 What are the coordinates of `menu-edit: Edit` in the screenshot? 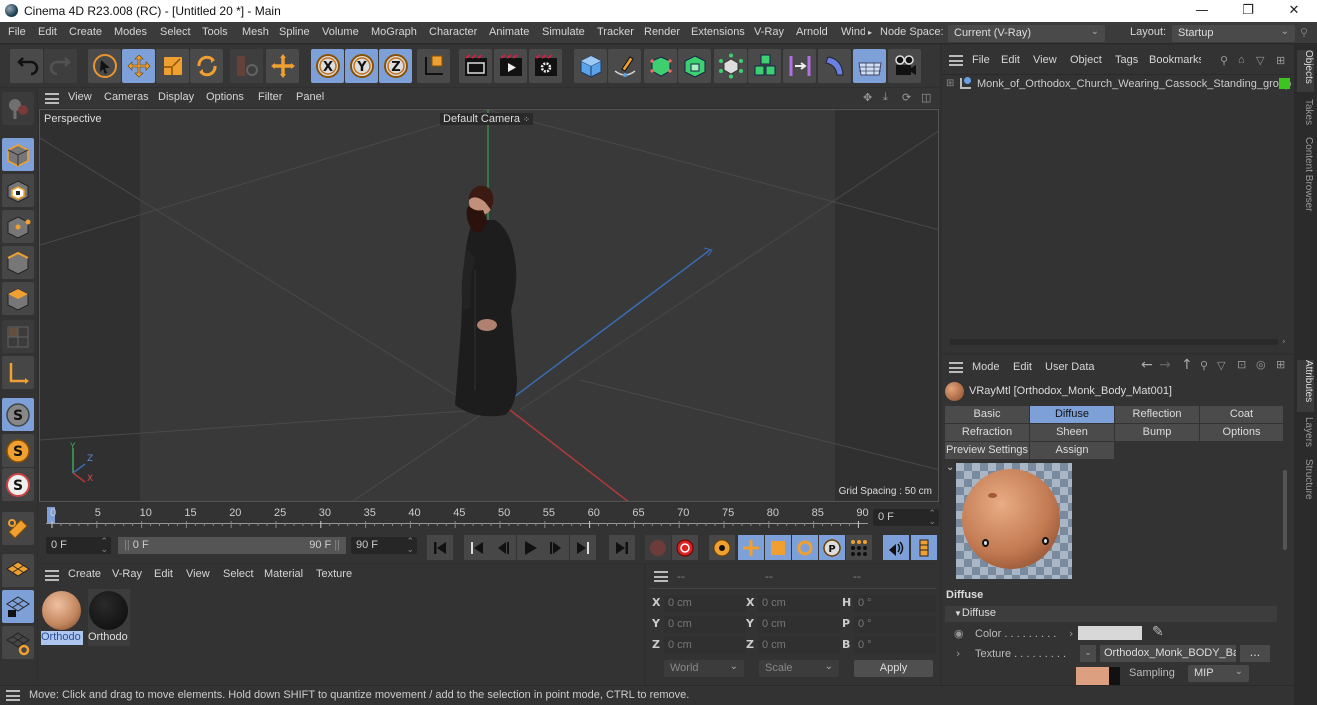 It's located at (47, 32).